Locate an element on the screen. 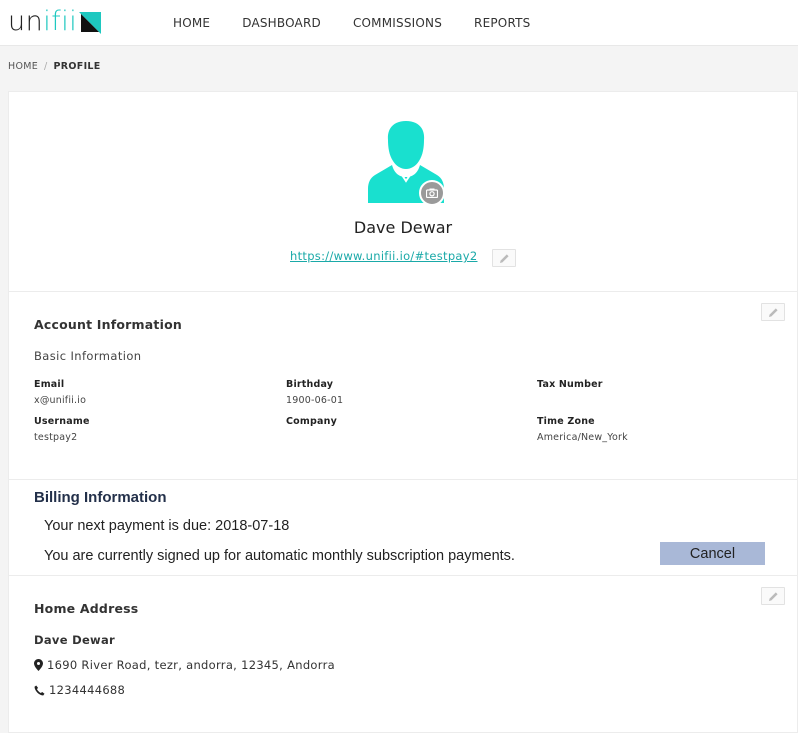 This screenshot has height=733, width=798. birthday-label: Birthday is located at coordinates (310, 384).